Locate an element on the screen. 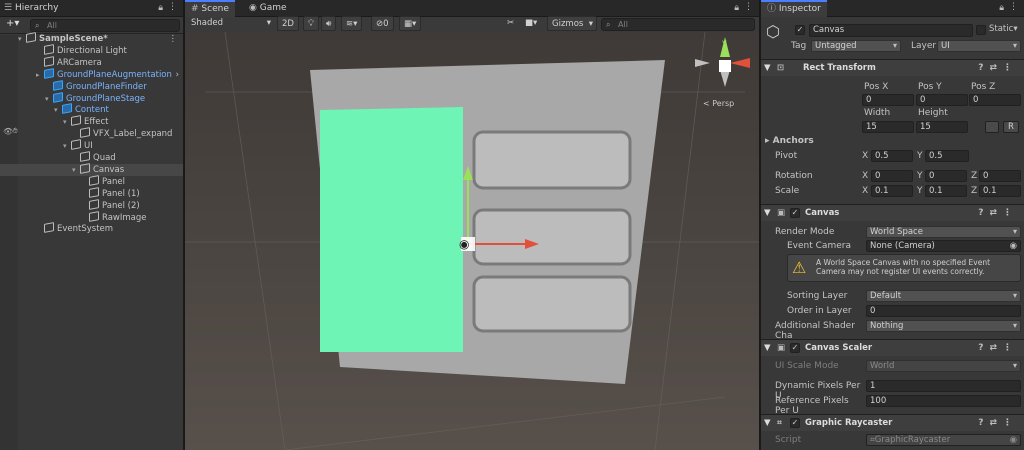 Image resolution: width=1024 pixels, height=450 pixels. hierarchy-item: Quad is located at coordinates (91, 157).